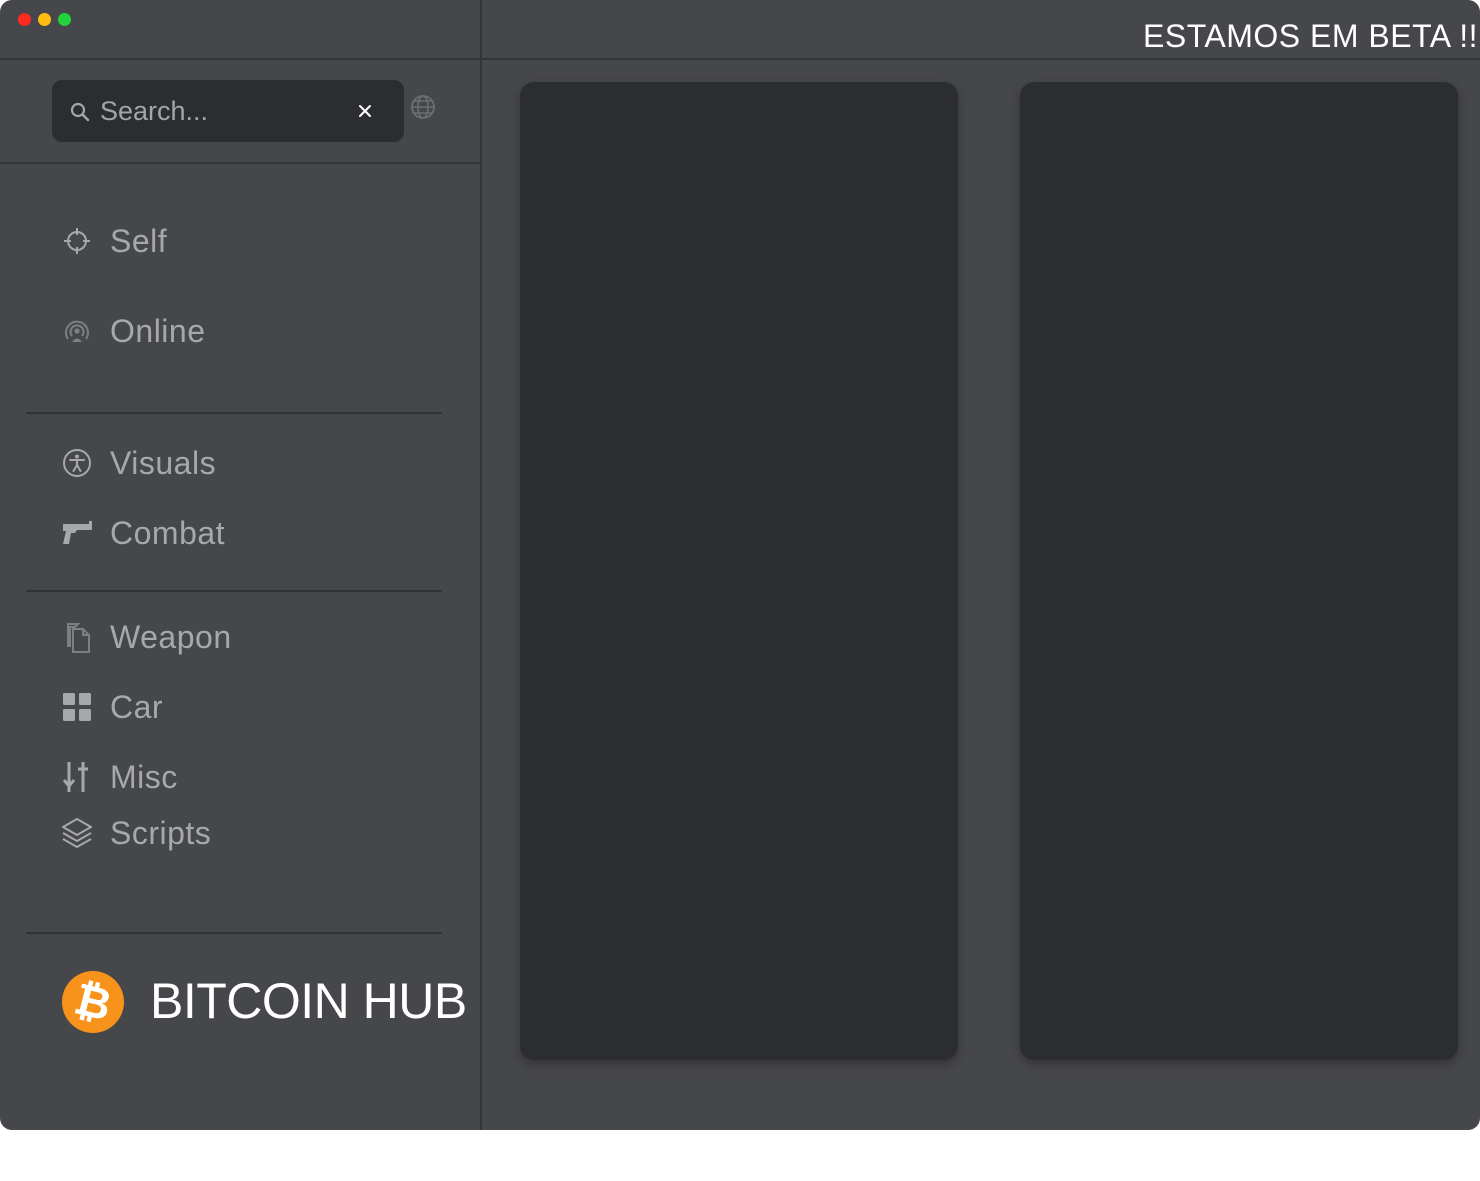  What do you see at coordinates (1310, 36) in the screenshot?
I see `beta-banner: ESTAMOS EM BETA !!` at bounding box center [1310, 36].